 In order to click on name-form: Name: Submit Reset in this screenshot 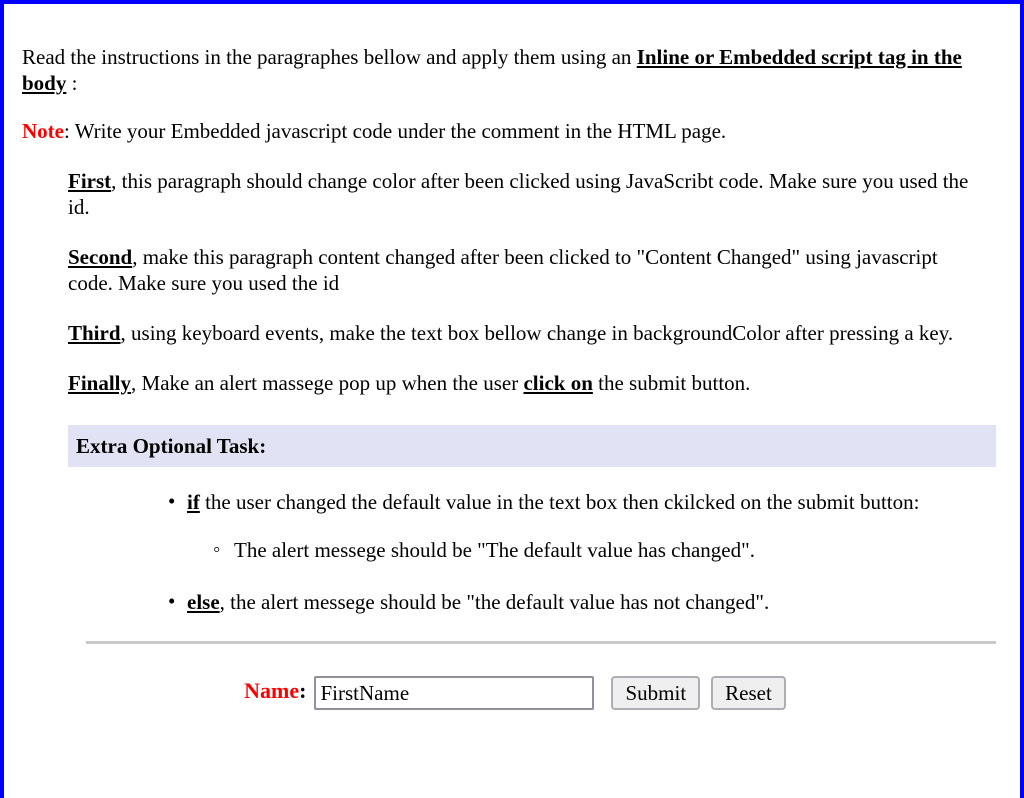, I will do `click(515, 693)`.